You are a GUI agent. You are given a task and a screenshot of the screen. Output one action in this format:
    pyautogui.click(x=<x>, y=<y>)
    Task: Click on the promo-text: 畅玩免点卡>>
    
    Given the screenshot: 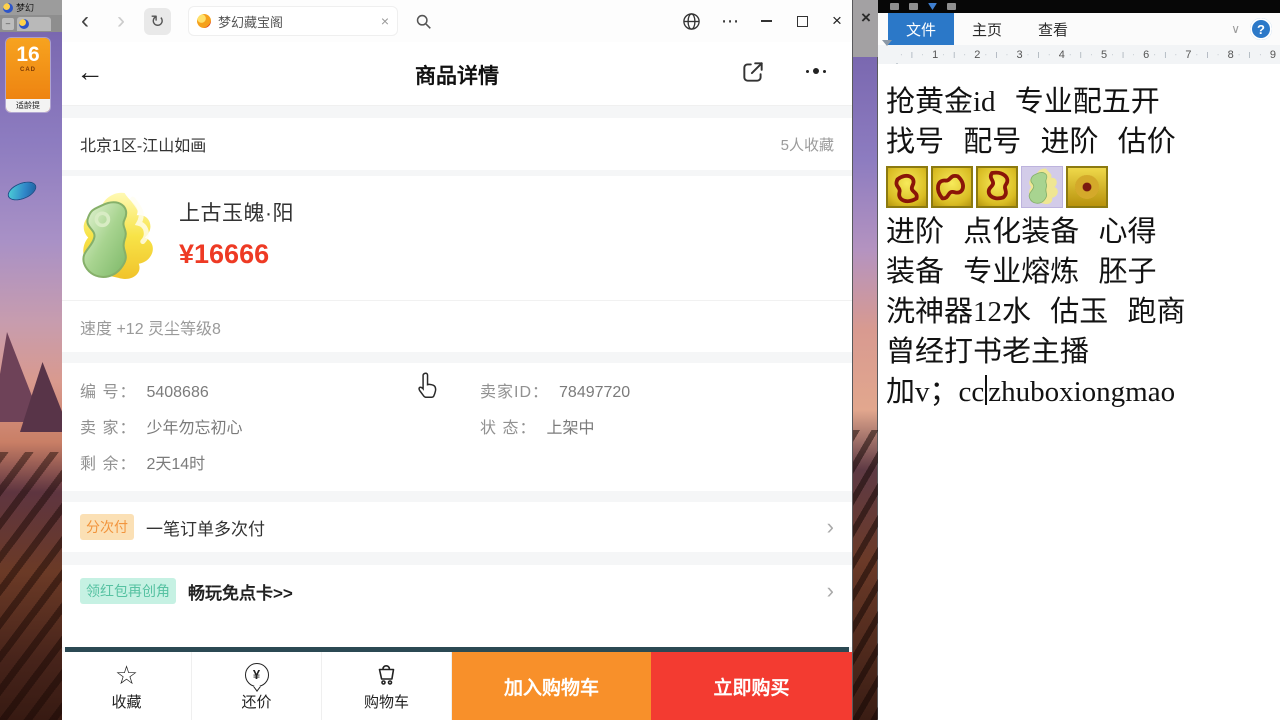 What is the action you would take?
    pyautogui.click(x=240, y=593)
    